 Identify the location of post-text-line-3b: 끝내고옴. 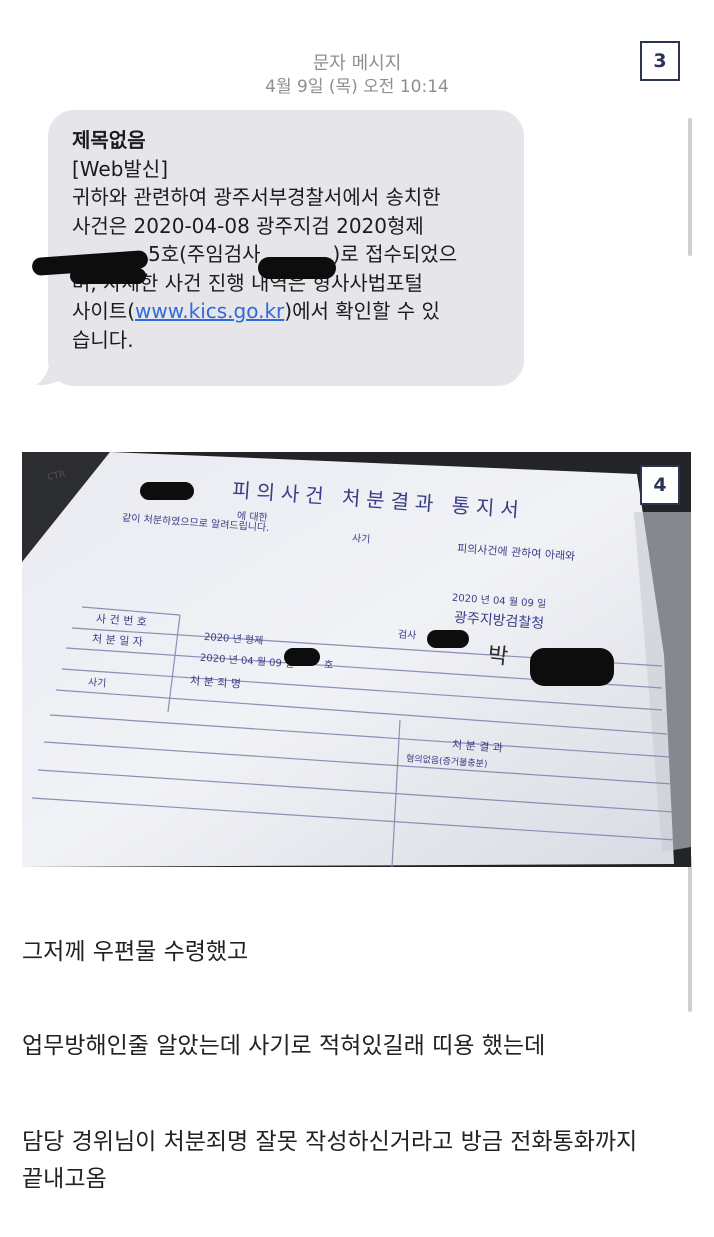
(64, 1179).